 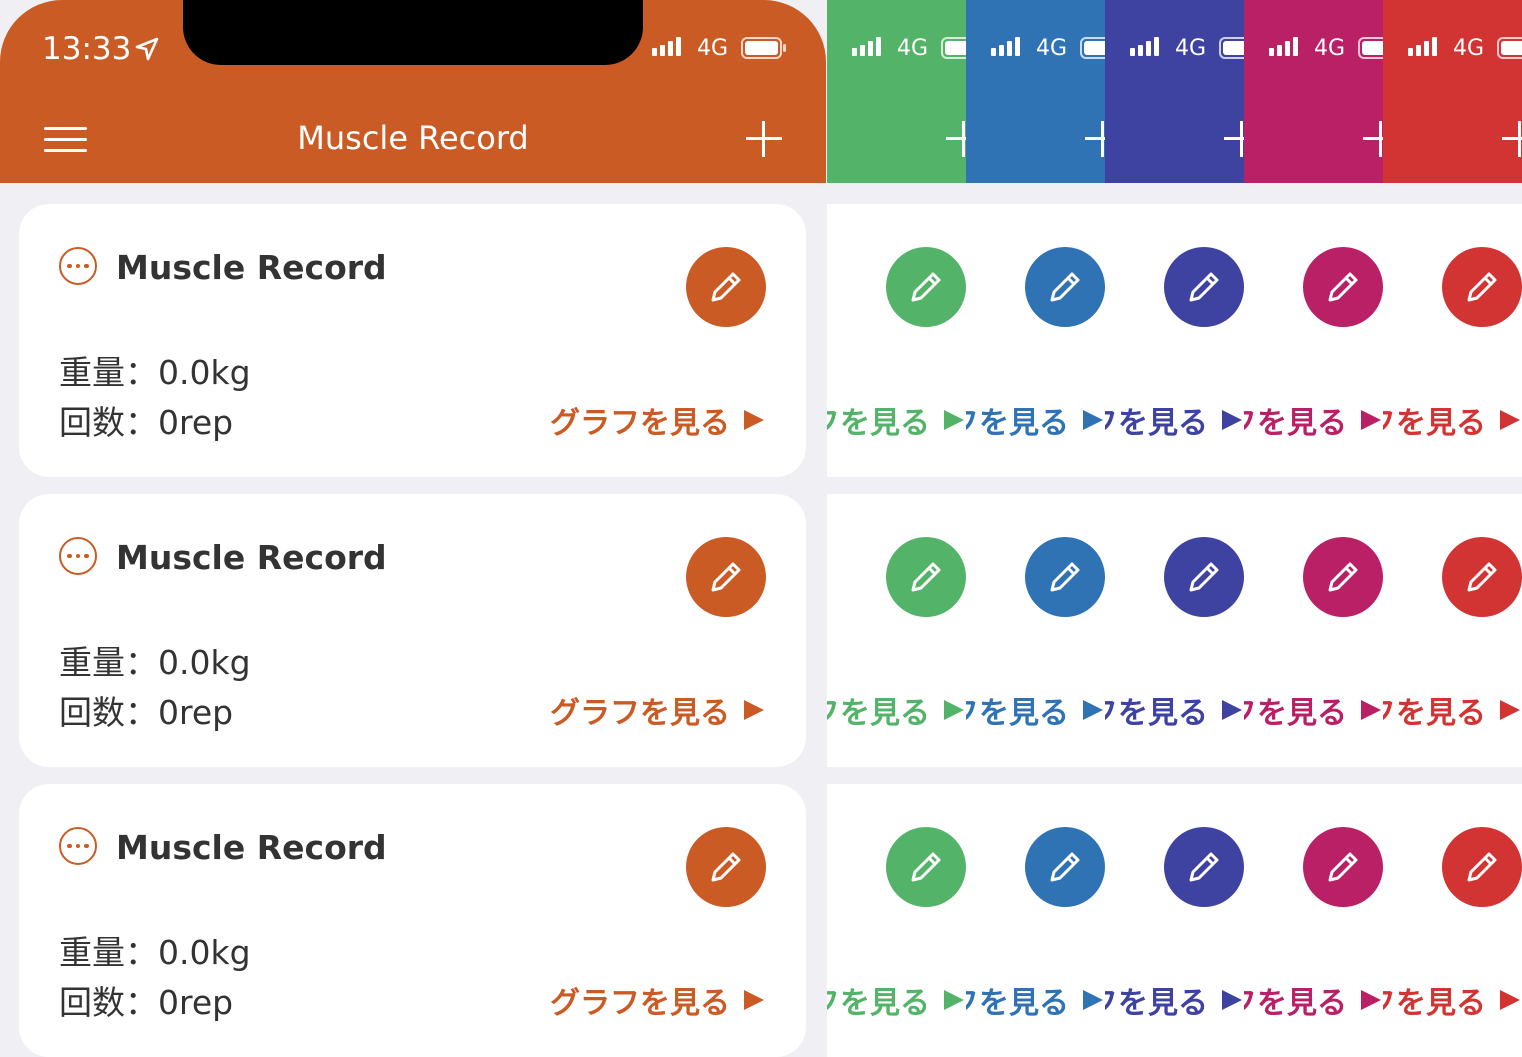 What do you see at coordinates (155, 372) in the screenshot?
I see `weight-value: 重量：0.0kg` at bounding box center [155, 372].